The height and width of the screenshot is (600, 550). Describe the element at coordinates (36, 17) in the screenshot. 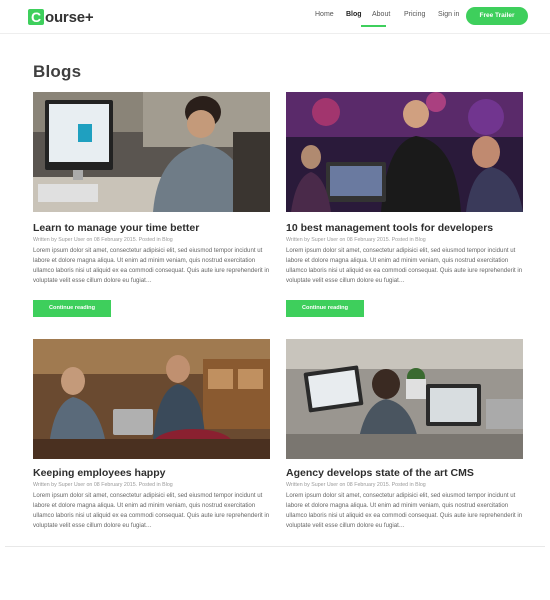

I see `logo-mark: C` at that location.